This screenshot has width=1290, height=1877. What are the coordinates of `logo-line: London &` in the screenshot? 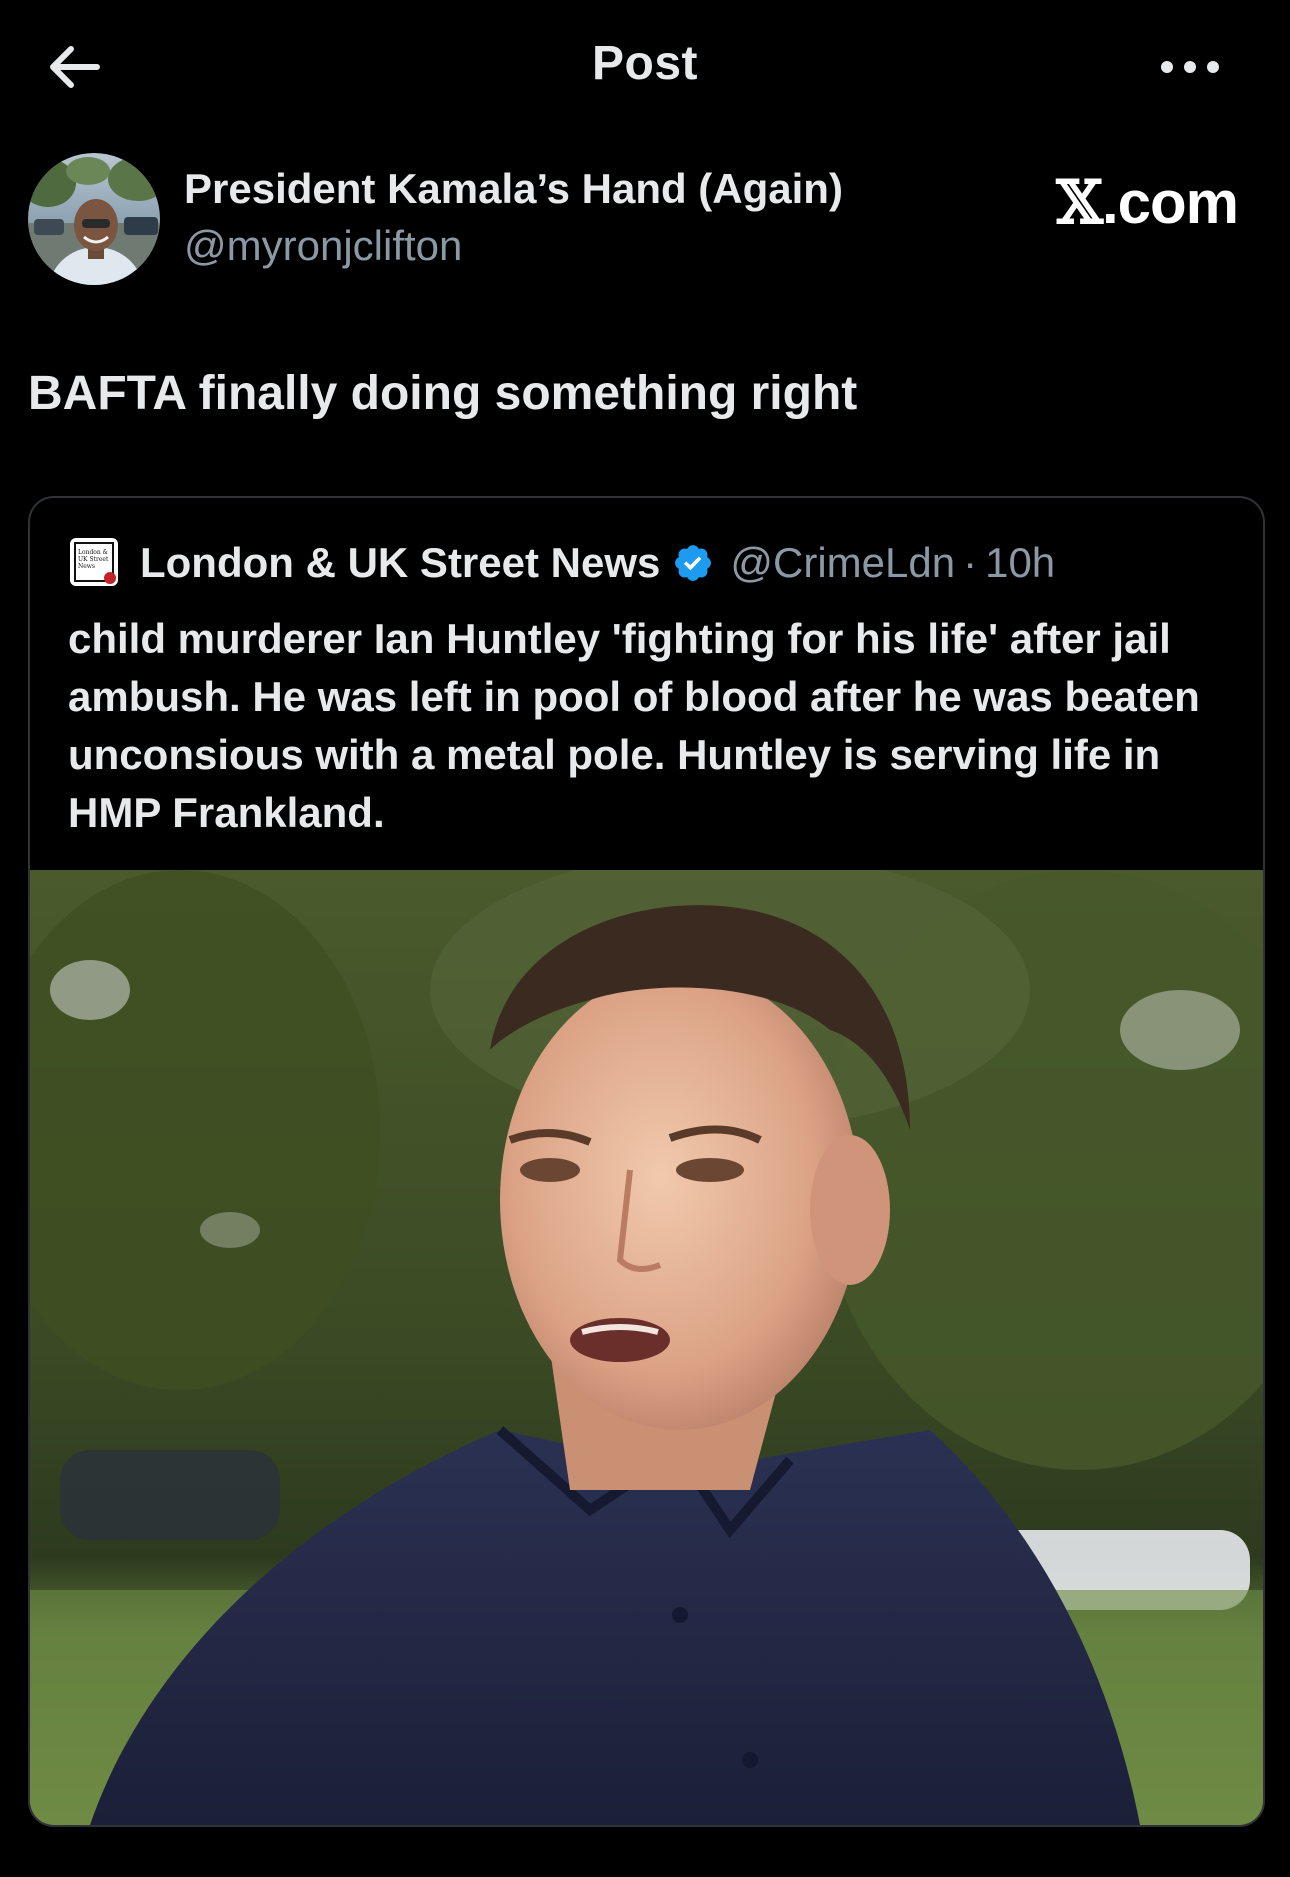 It's located at (93, 552).